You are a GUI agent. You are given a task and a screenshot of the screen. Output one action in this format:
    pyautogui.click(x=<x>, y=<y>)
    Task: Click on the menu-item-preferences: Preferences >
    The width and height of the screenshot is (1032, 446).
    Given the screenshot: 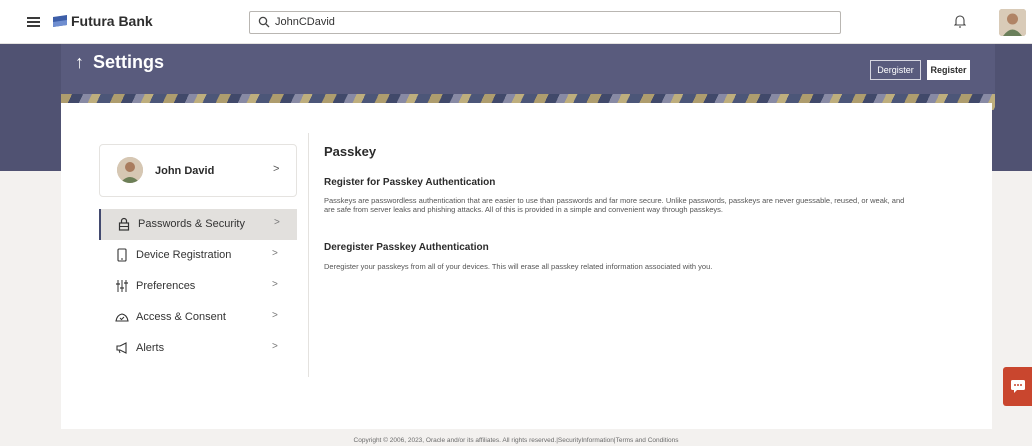 What is the action you would take?
    pyautogui.click(x=198, y=286)
    